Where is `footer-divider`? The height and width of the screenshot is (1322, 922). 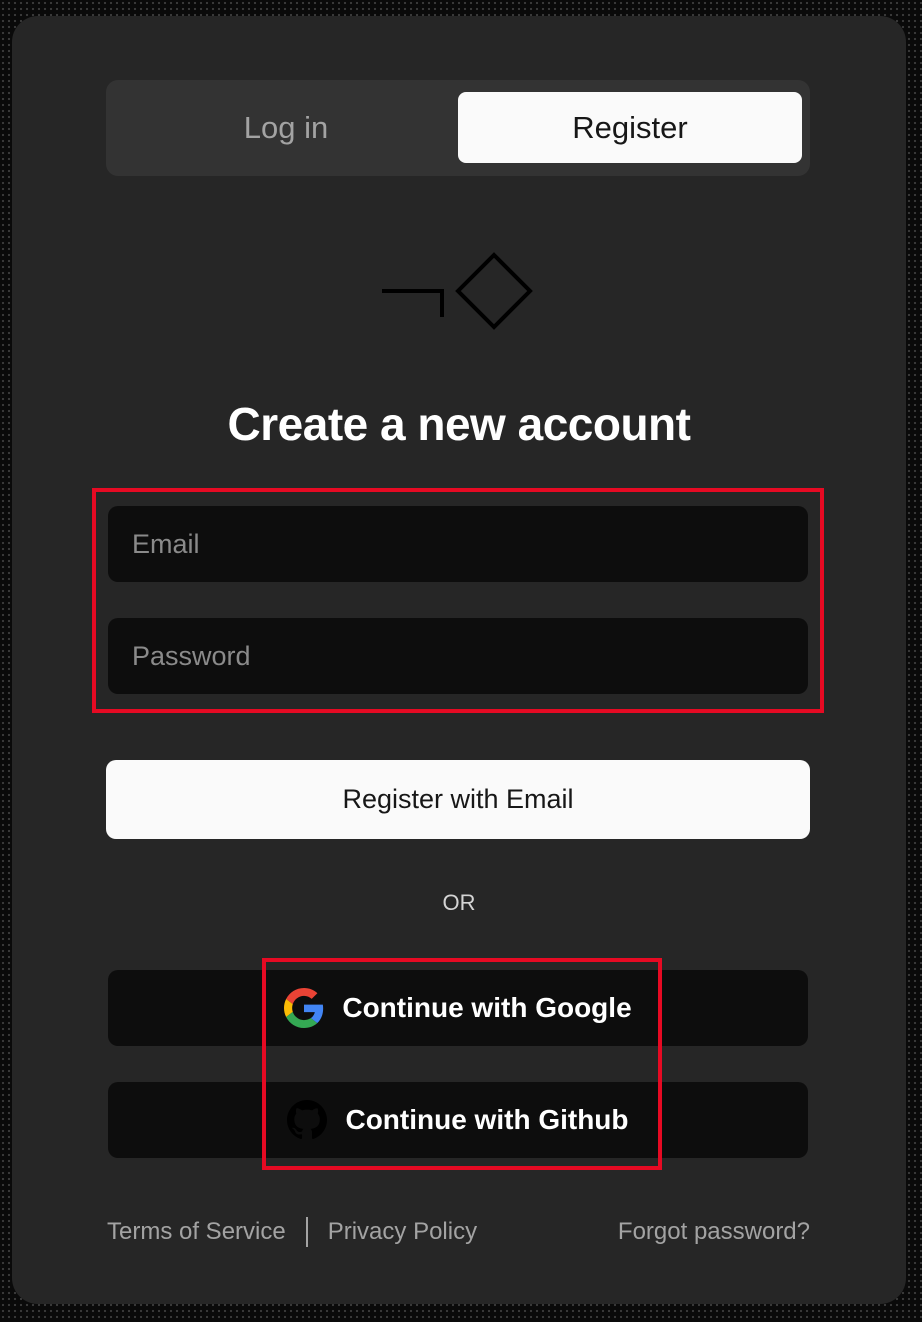 footer-divider is located at coordinates (306, 1232).